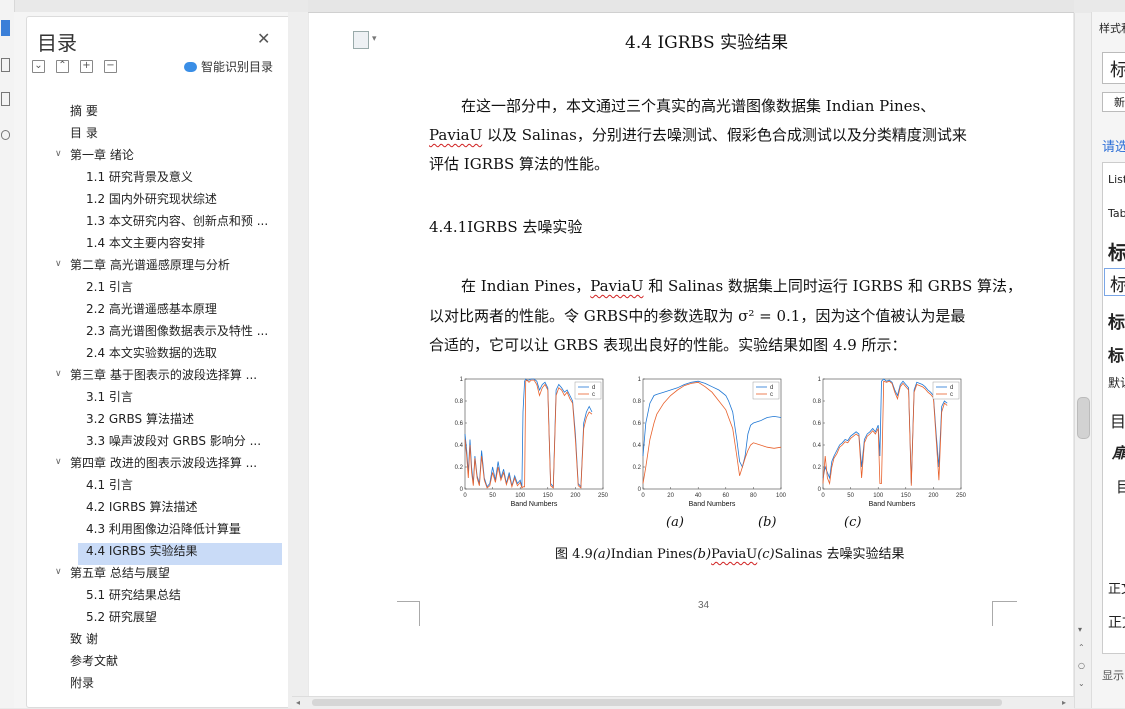  Describe the element at coordinates (1116, 622) in the screenshot. I see `style-item-body2: 正文` at that location.